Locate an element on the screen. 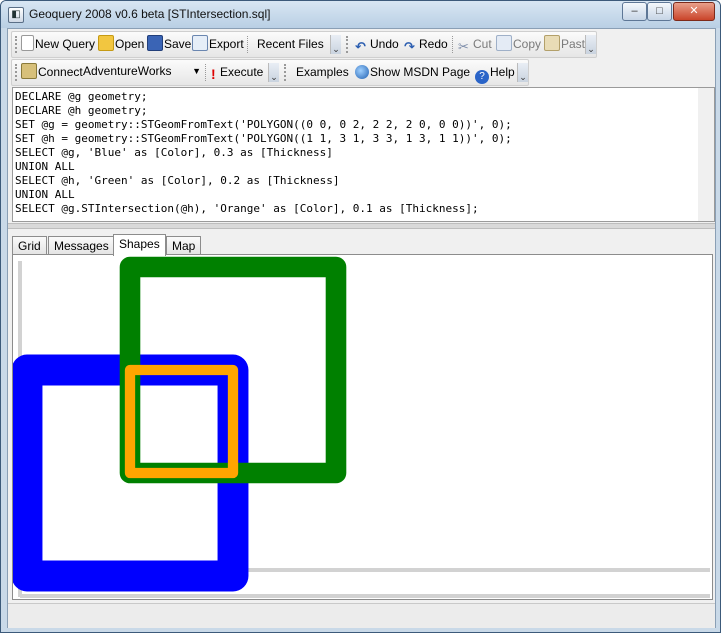  globe-icon is located at coordinates (362, 72).